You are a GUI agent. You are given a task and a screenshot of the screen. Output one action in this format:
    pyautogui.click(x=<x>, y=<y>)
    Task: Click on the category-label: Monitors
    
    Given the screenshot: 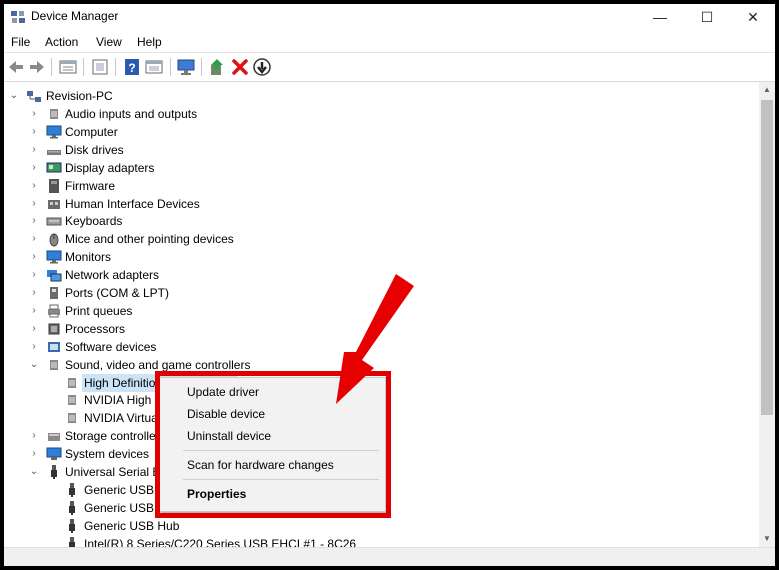 What is the action you would take?
    pyautogui.click(x=88, y=257)
    